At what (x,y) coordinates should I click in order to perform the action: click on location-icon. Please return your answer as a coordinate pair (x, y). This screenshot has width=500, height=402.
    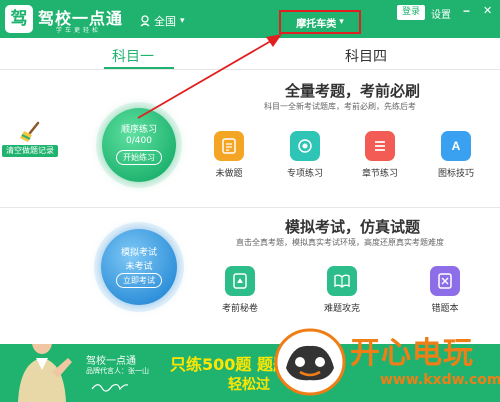
    Looking at the image, I should click on (145, 21).